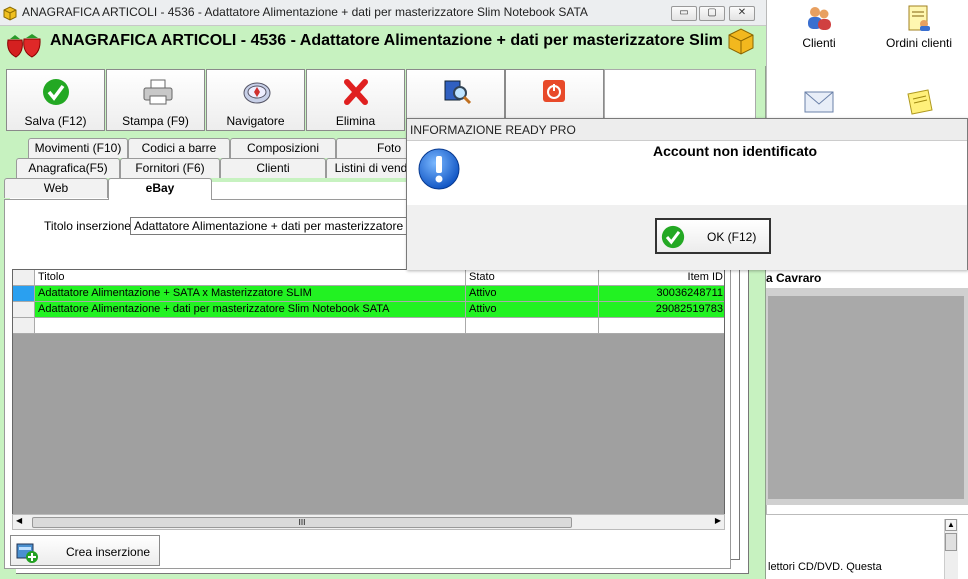  What do you see at coordinates (718, 520) in the screenshot?
I see `scroll-right-arrow-icon: ▶` at bounding box center [718, 520].